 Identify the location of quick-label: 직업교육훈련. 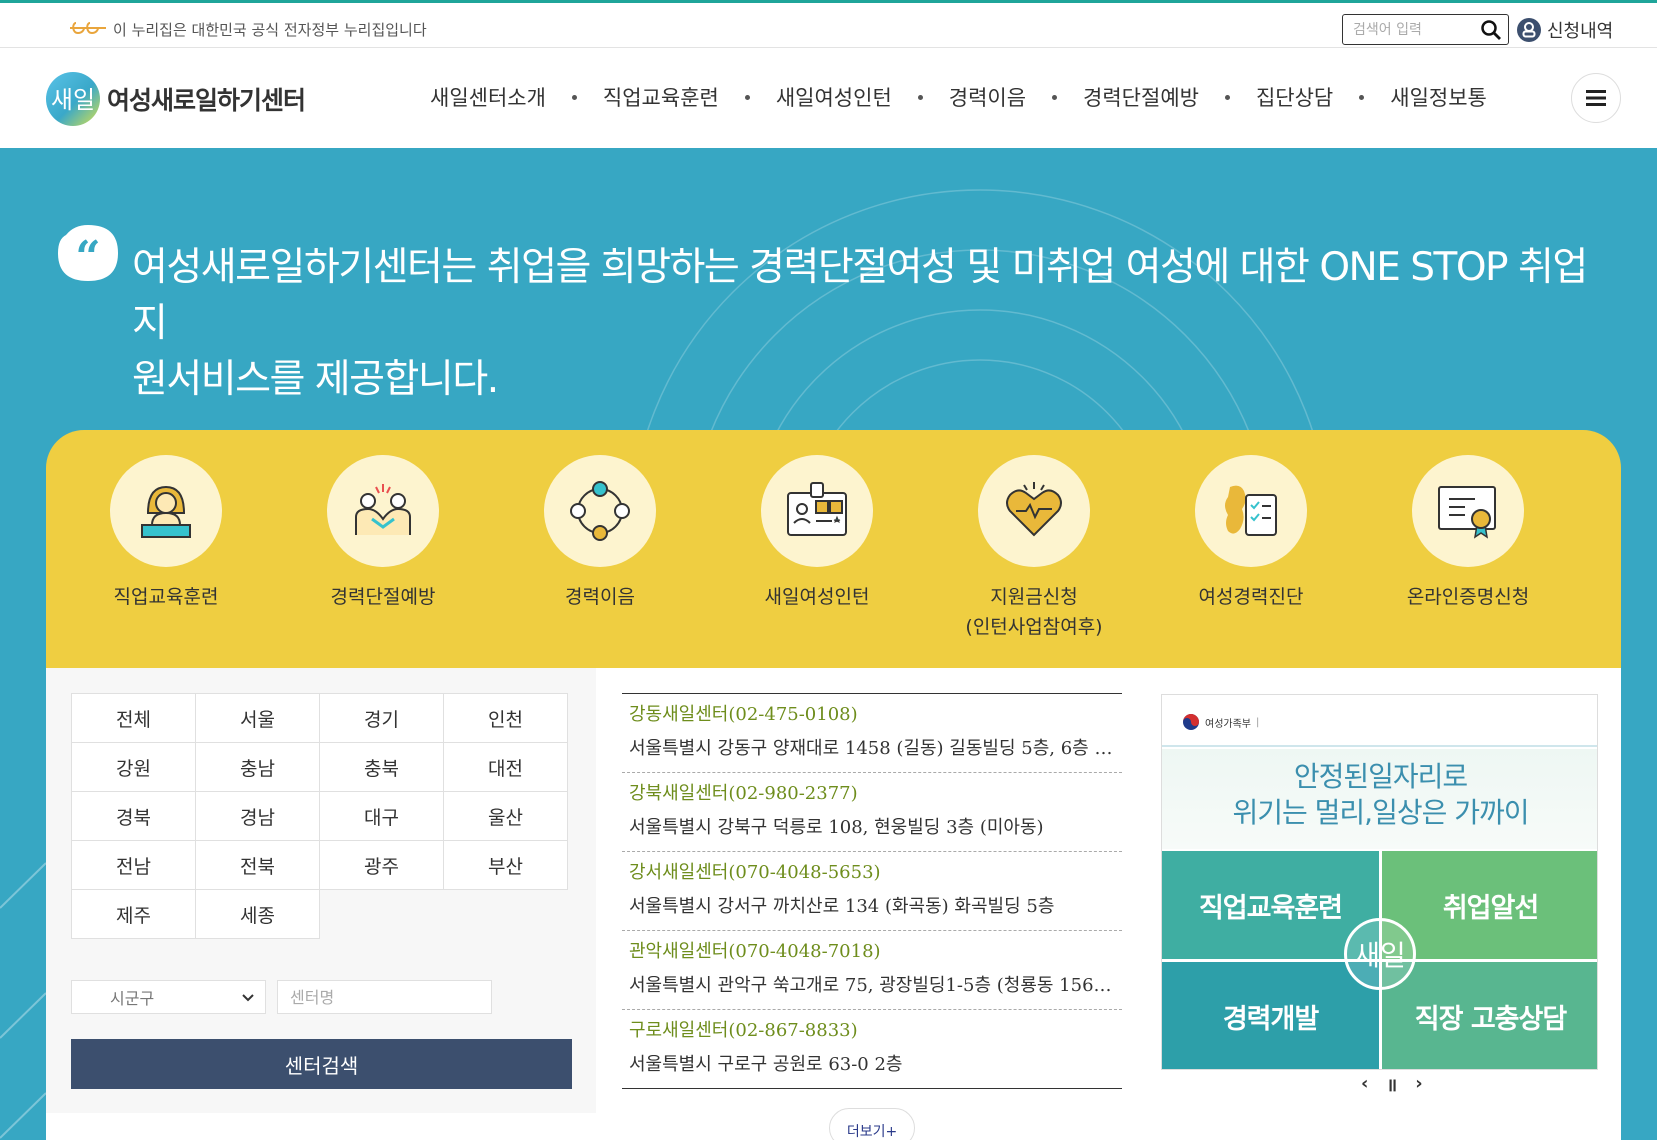
(166, 597).